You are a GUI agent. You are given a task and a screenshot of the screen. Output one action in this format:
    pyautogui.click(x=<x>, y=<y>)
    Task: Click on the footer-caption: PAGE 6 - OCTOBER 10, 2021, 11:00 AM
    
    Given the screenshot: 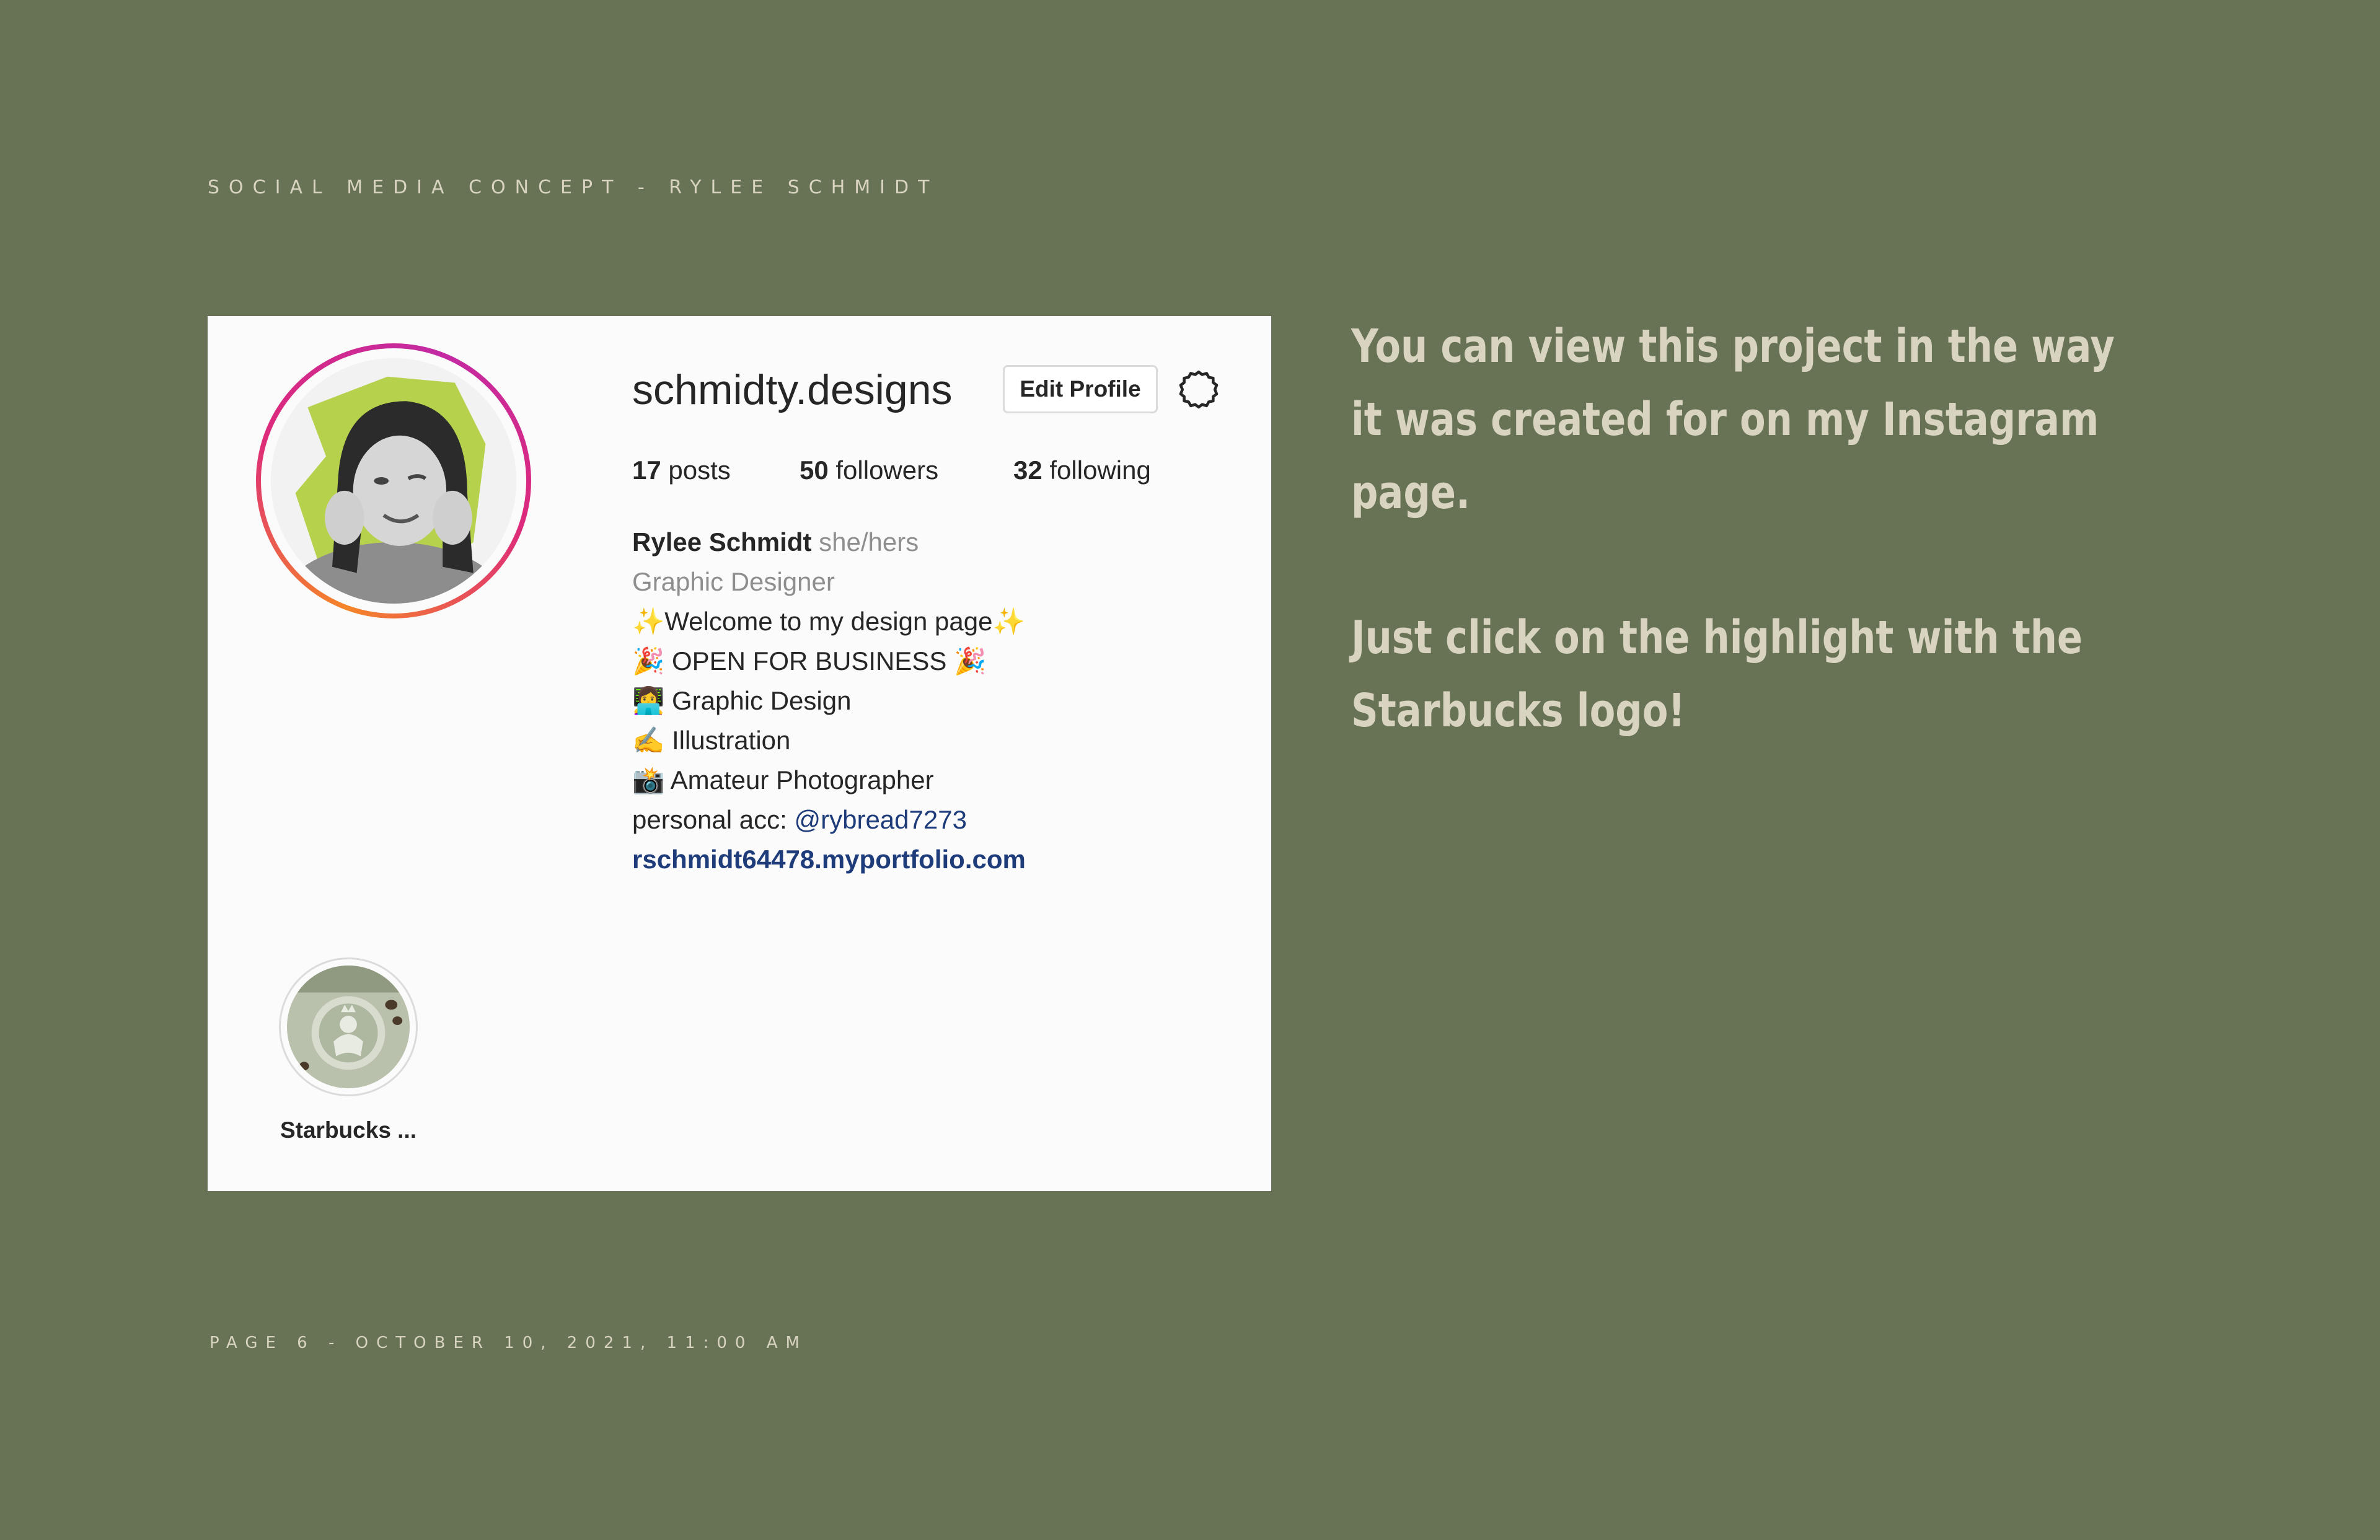 What is the action you would take?
    pyautogui.click(x=508, y=1343)
    